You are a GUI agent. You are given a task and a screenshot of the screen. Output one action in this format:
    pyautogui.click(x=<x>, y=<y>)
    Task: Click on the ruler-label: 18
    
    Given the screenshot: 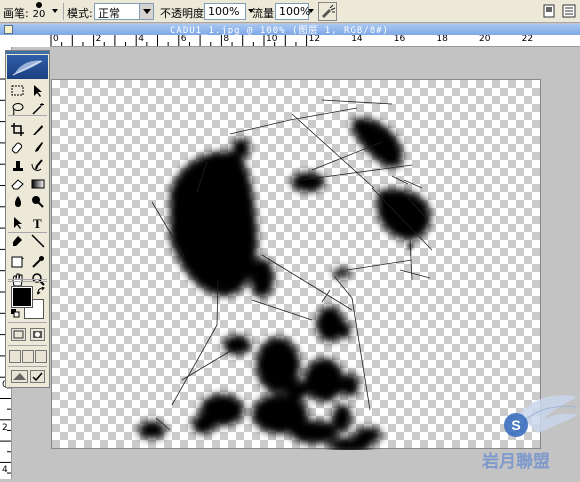 What is the action you would take?
    pyautogui.click(x=442, y=39)
    